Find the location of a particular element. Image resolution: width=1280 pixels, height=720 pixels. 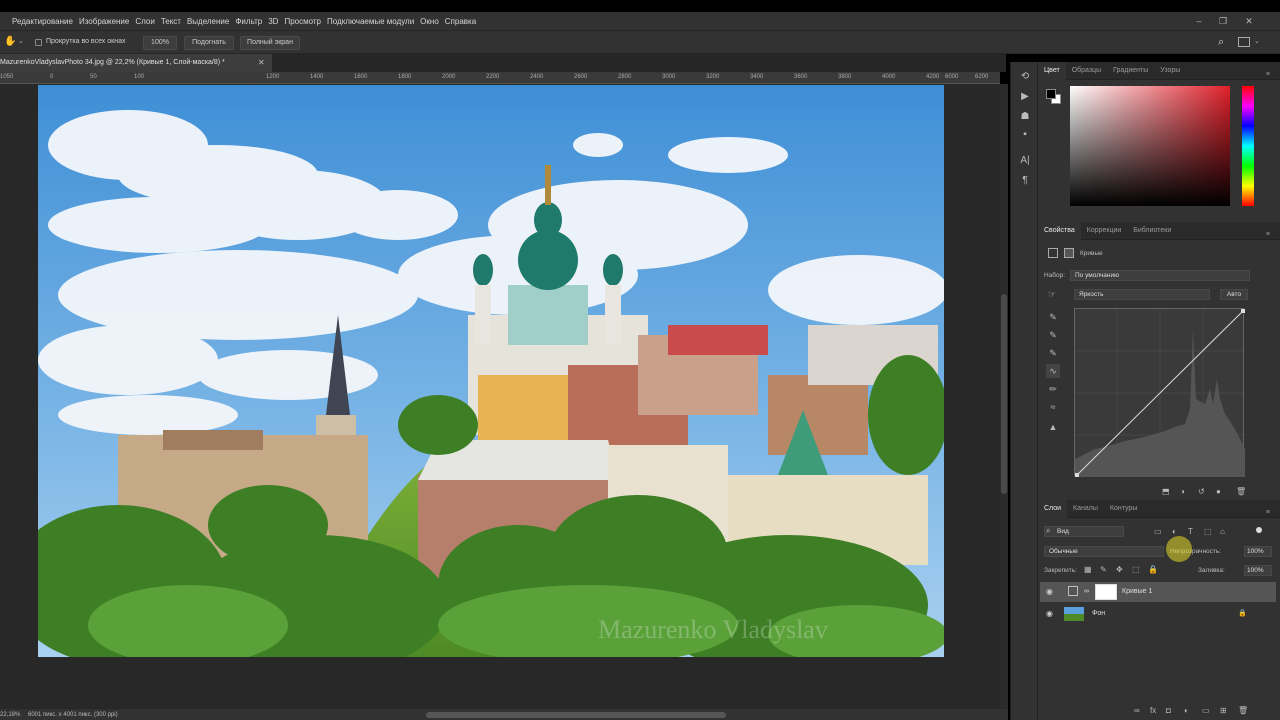

foreground-color-swatch is located at coordinates (1051, 94).